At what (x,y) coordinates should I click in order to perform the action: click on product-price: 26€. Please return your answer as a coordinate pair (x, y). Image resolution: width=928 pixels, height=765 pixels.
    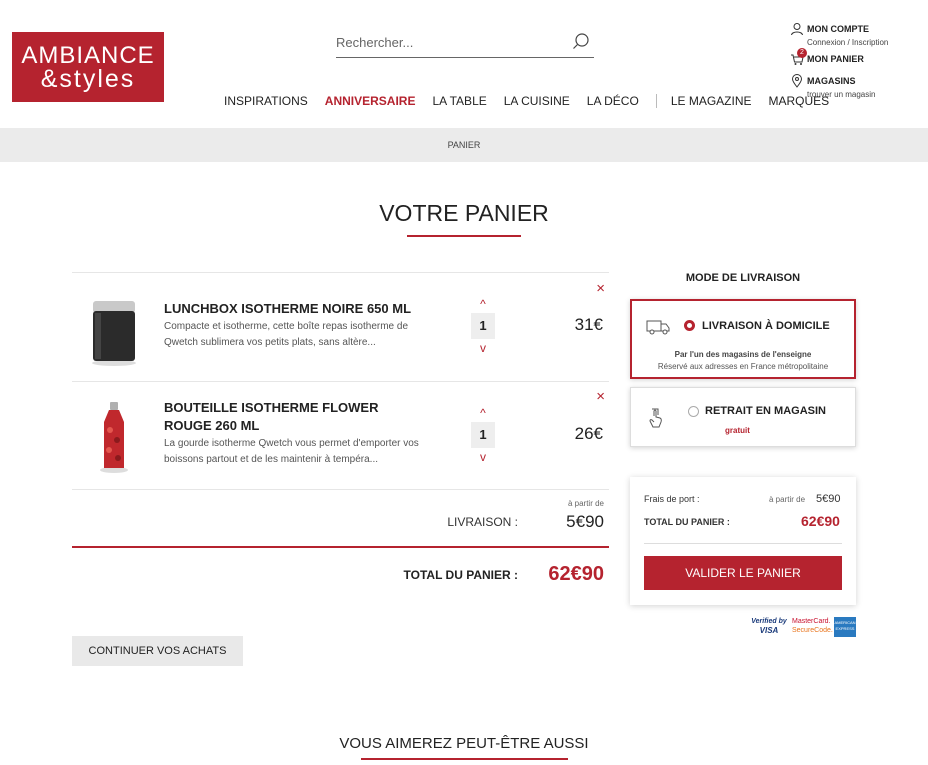
    Looking at the image, I should click on (588, 433).